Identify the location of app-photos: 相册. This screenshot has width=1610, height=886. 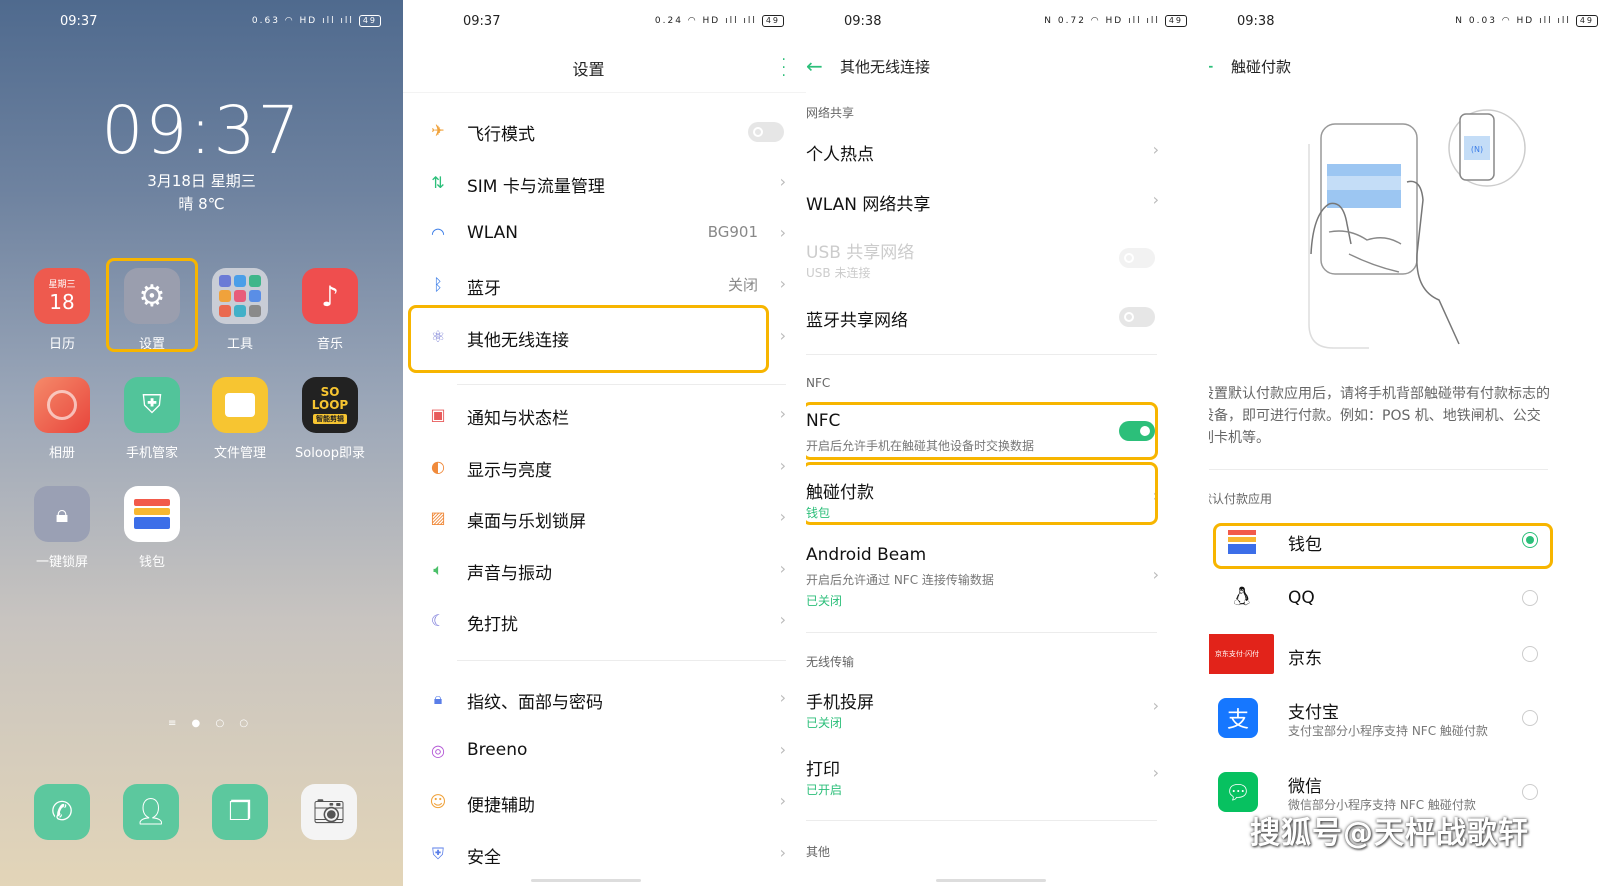
(62, 419).